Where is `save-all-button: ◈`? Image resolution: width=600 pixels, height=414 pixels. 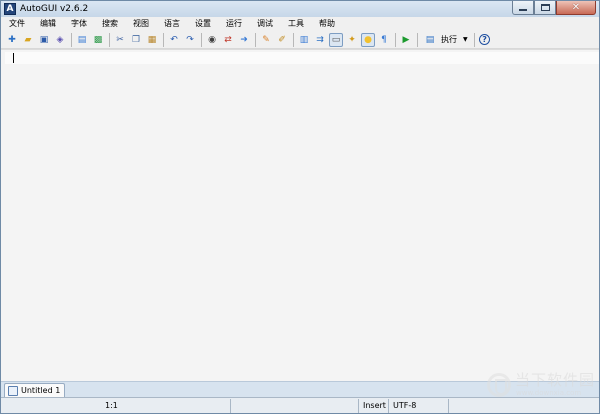
save-all-button: ◈ is located at coordinates (60, 40).